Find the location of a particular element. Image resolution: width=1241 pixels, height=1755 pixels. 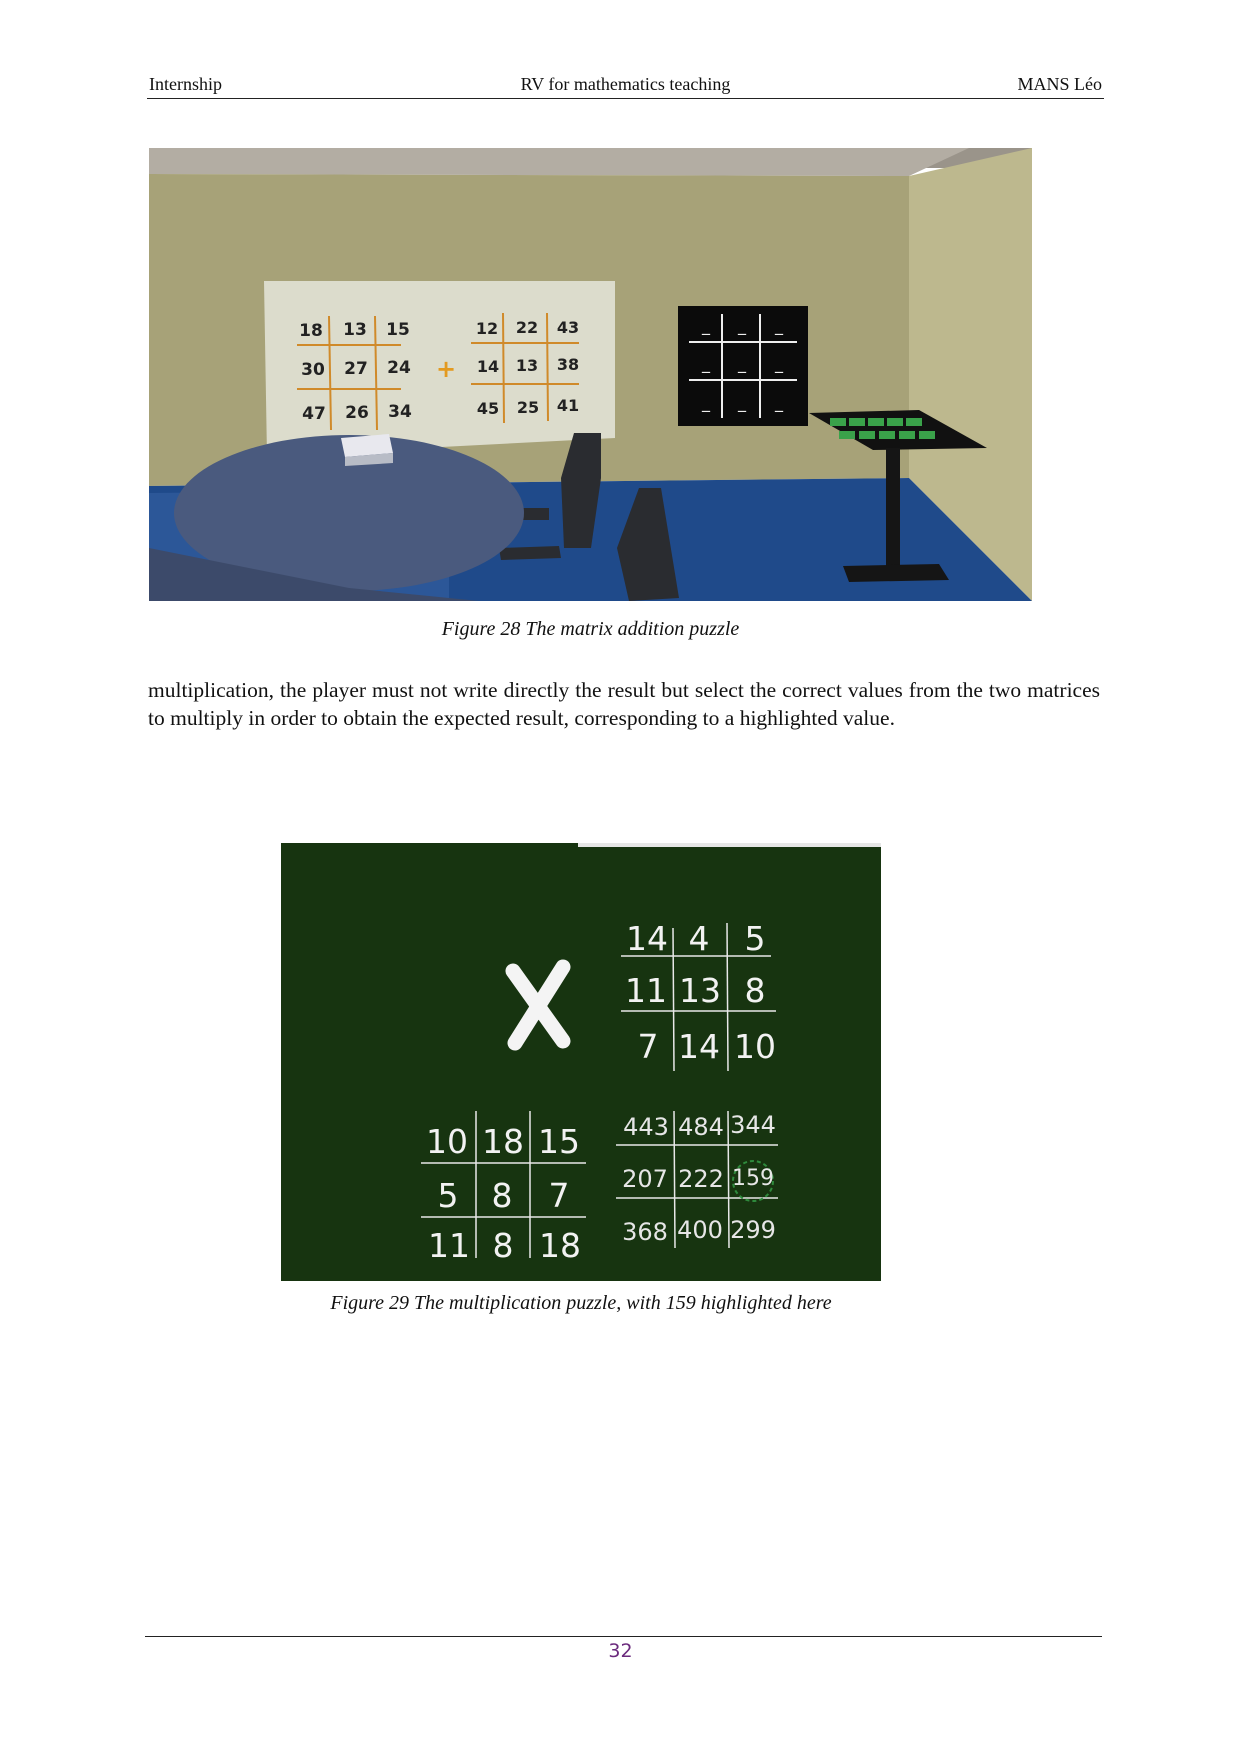

matrix-cell: 443 is located at coordinates (646, 1127).